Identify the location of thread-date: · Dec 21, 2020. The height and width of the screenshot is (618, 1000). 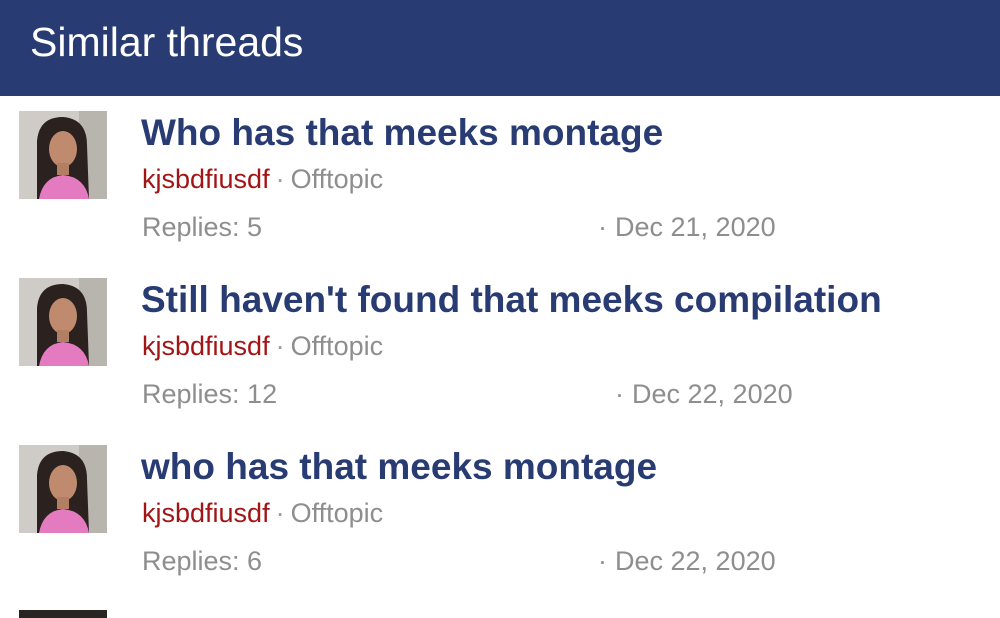
(687, 227).